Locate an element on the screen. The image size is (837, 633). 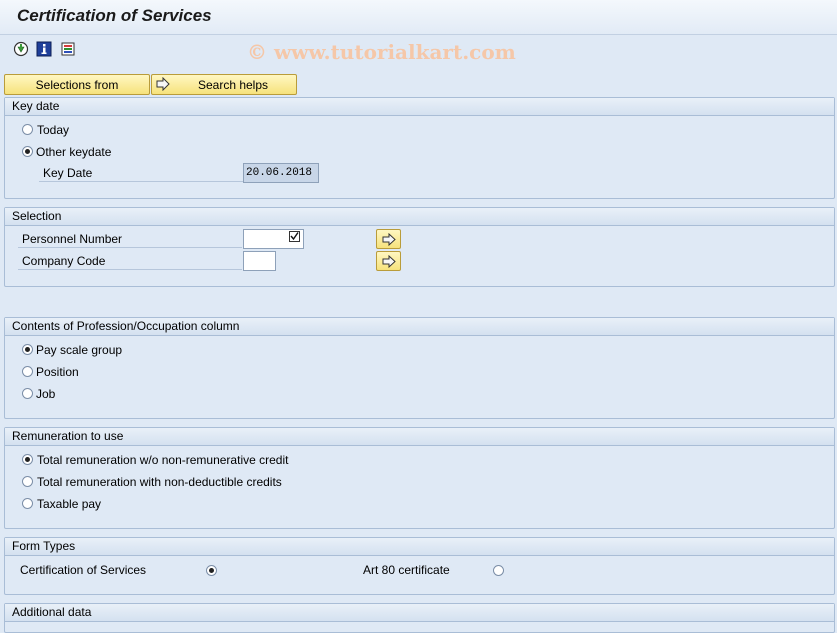
art-80-certificate-label: Art 80 certificate is located at coordinates (406, 570).